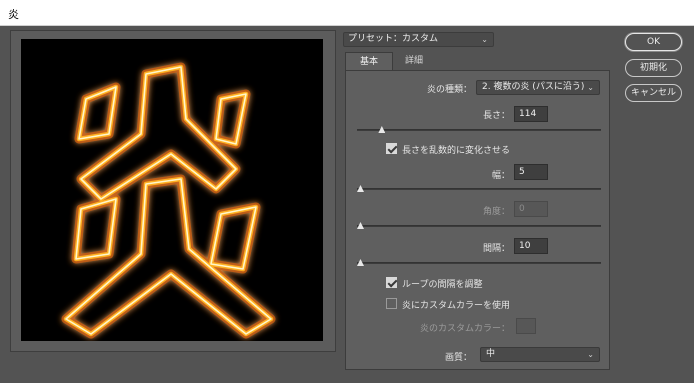  Describe the element at coordinates (526, 326) in the screenshot. I see `custom-color-swatch` at that location.